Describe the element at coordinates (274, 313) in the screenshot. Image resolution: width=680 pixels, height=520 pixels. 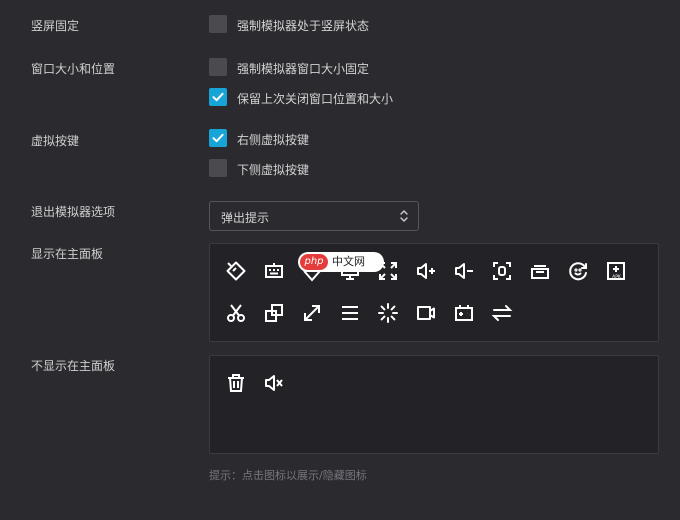
I see `copy-window-icon` at that location.